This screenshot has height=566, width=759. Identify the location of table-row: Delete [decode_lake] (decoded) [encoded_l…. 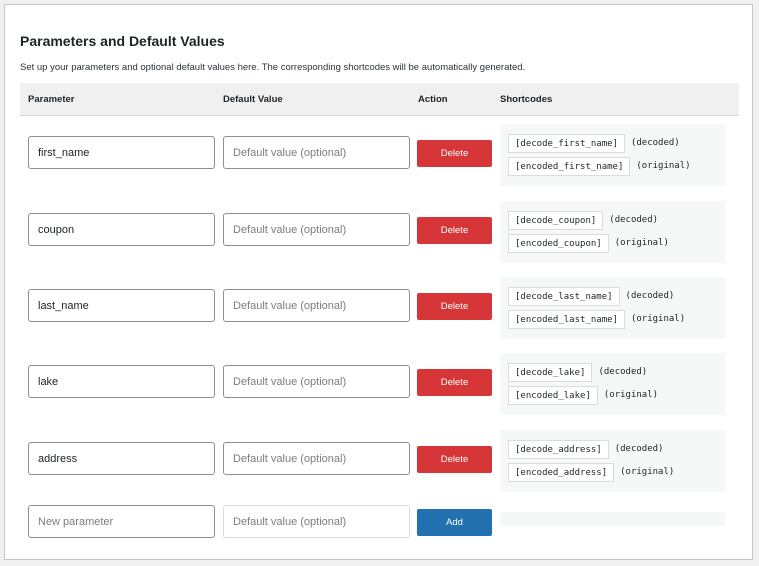
(379, 390).